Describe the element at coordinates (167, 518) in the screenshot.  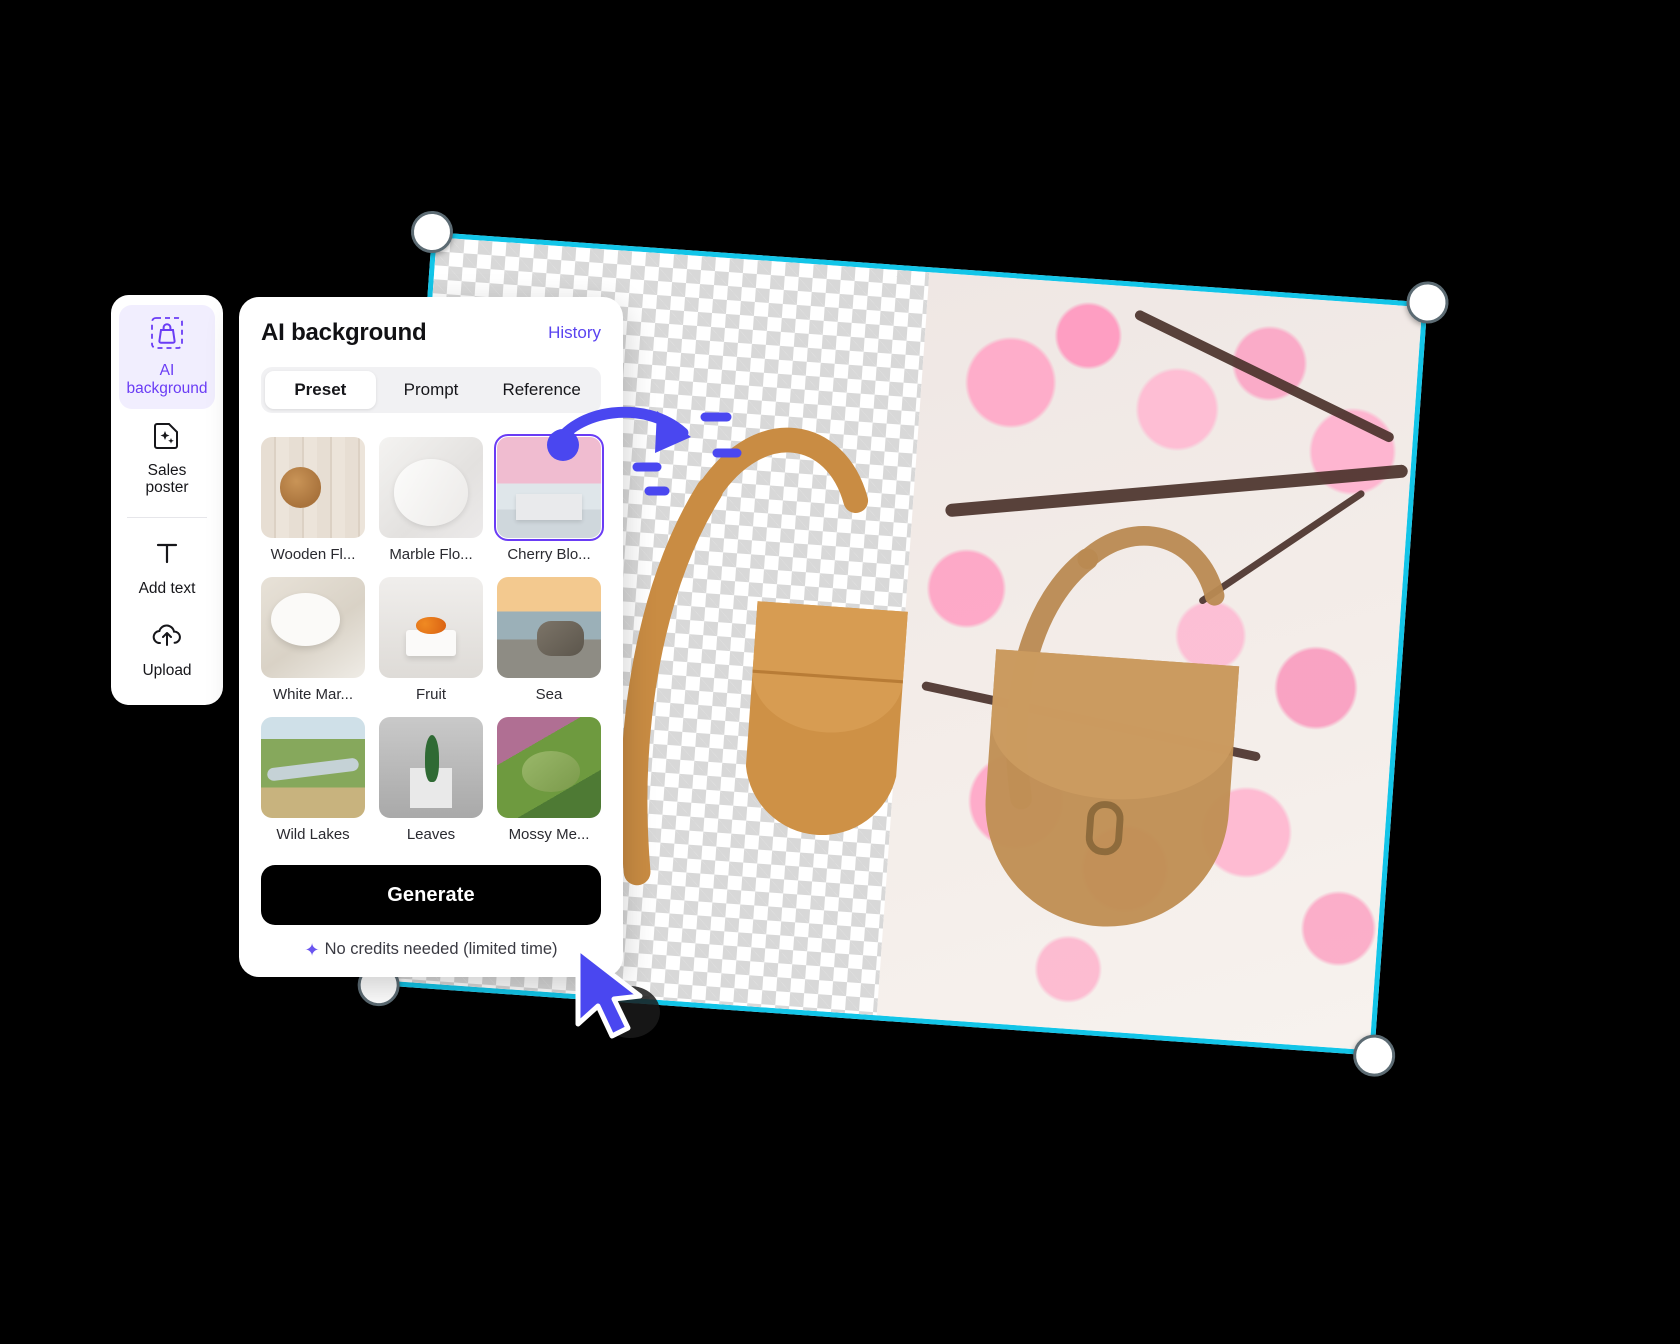
I see `rail-divider` at that location.